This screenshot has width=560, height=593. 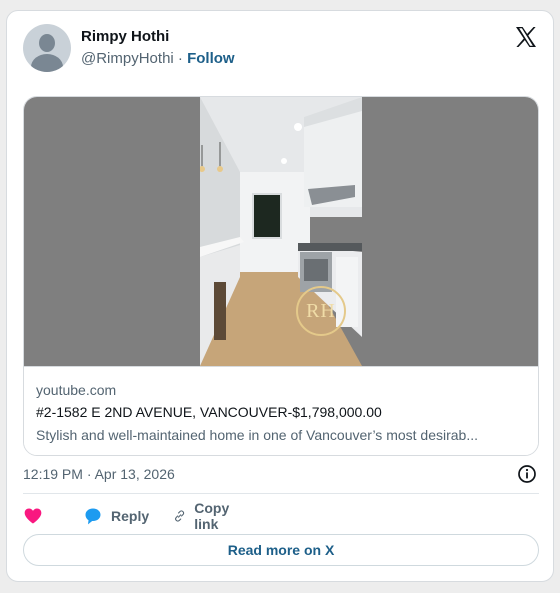 I want to click on copy-link-button: Copy link, so click(x=204, y=516).